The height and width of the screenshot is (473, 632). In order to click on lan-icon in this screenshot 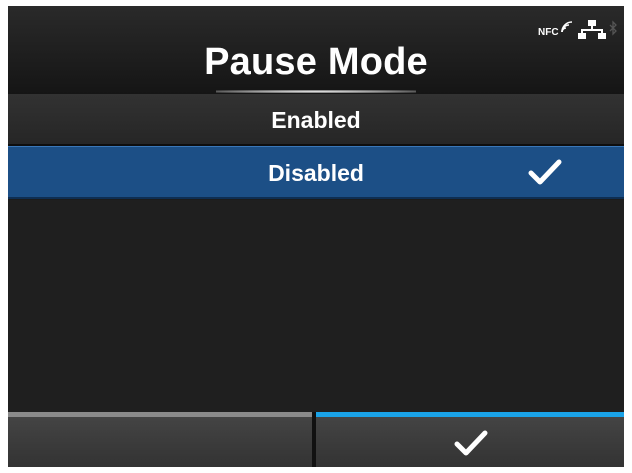, I will do `click(592, 29)`.